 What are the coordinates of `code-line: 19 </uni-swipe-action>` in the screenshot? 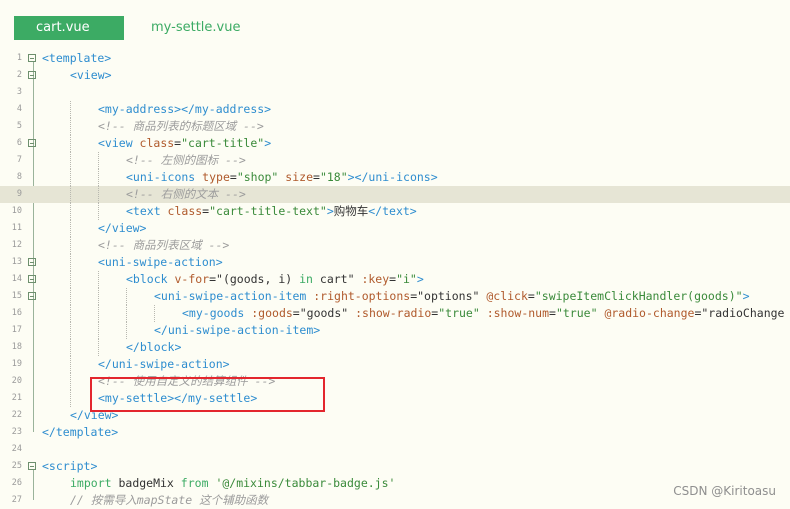 It's located at (395, 364).